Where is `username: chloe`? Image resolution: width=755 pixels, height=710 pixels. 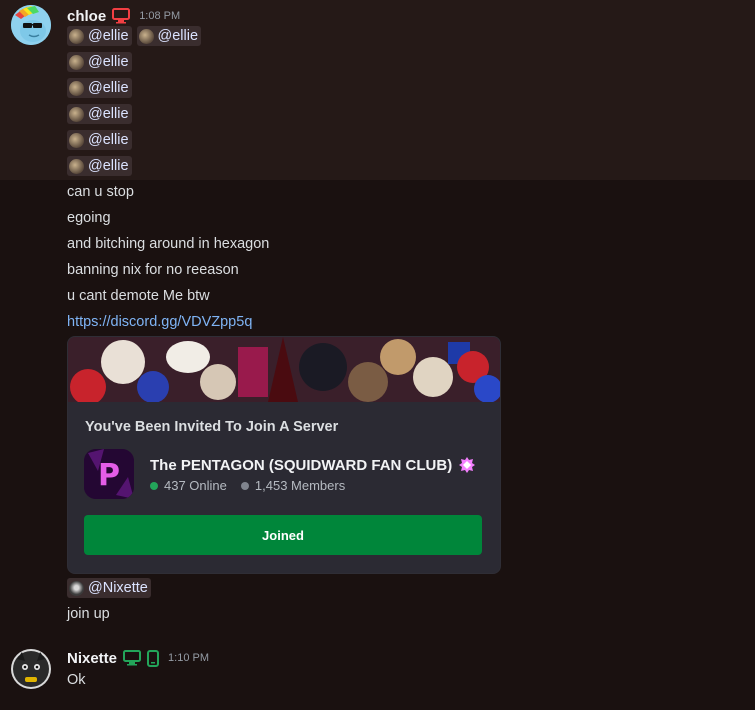
username: chloe is located at coordinates (86, 16).